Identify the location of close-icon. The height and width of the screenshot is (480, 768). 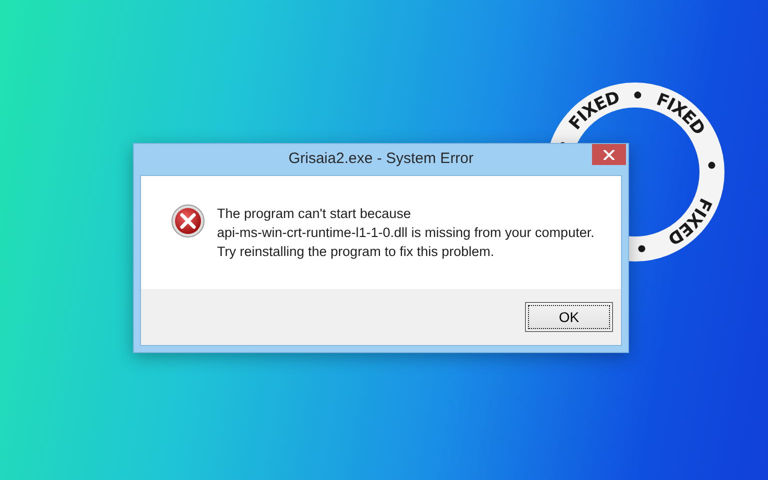
(609, 155).